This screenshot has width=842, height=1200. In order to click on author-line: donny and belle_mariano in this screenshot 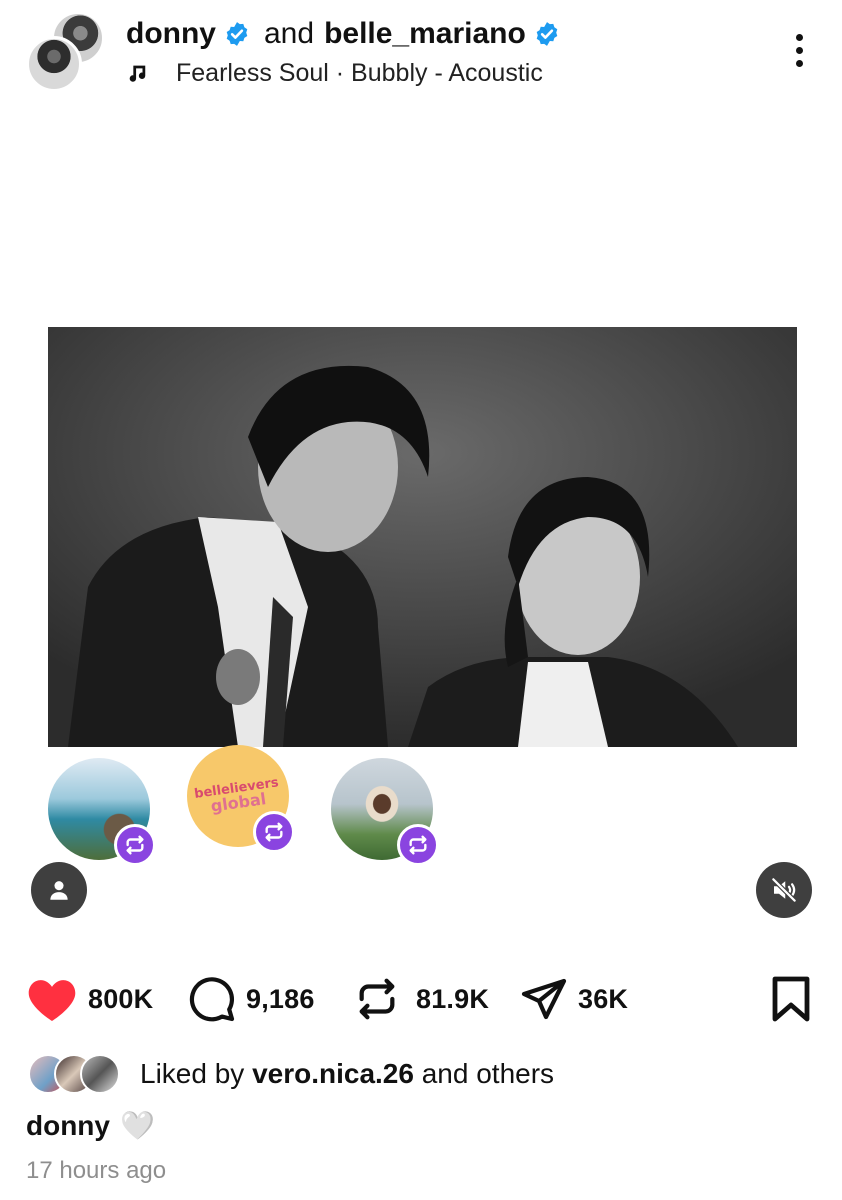, I will do `click(343, 34)`.